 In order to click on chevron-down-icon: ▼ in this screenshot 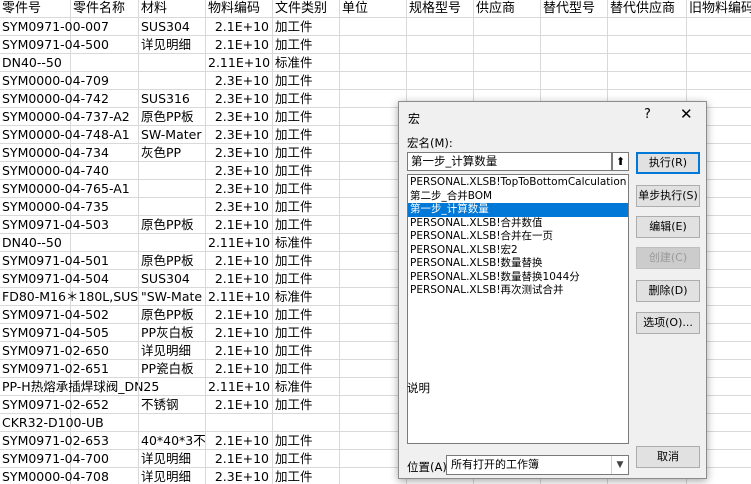, I will do `click(619, 465)`.